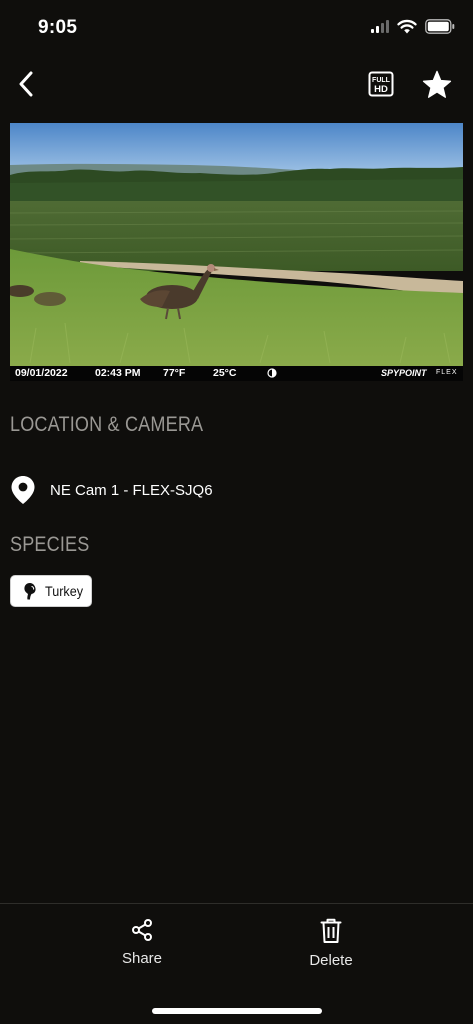  What do you see at coordinates (118, 373) in the screenshot?
I see `photo-time: 02:43 PM` at bounding box center [118, 373].